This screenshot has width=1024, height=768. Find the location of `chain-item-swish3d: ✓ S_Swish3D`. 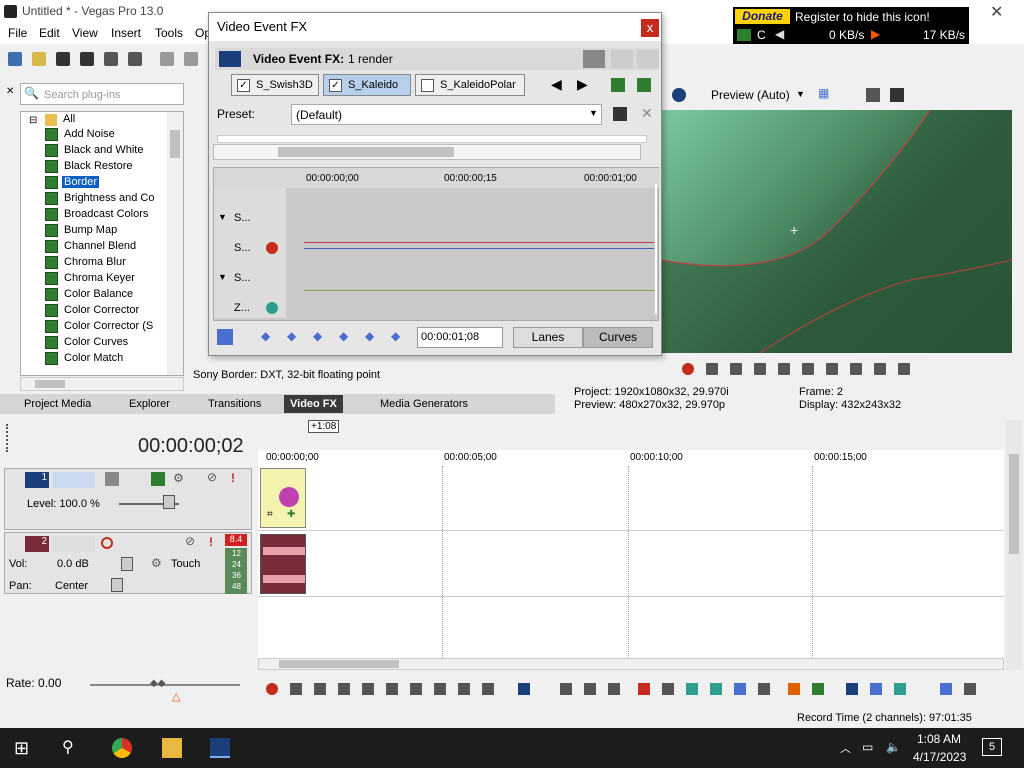

chain-item-swish3d: ✓ S_Swish3D is located at coordinates (275, 85).